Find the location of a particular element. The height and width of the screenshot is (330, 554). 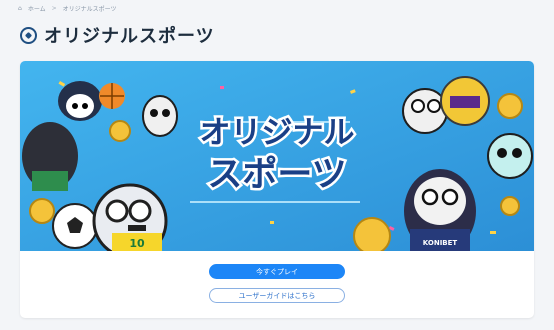

page-title: オリジナルスポーツ is located at coordinates (129, 36).